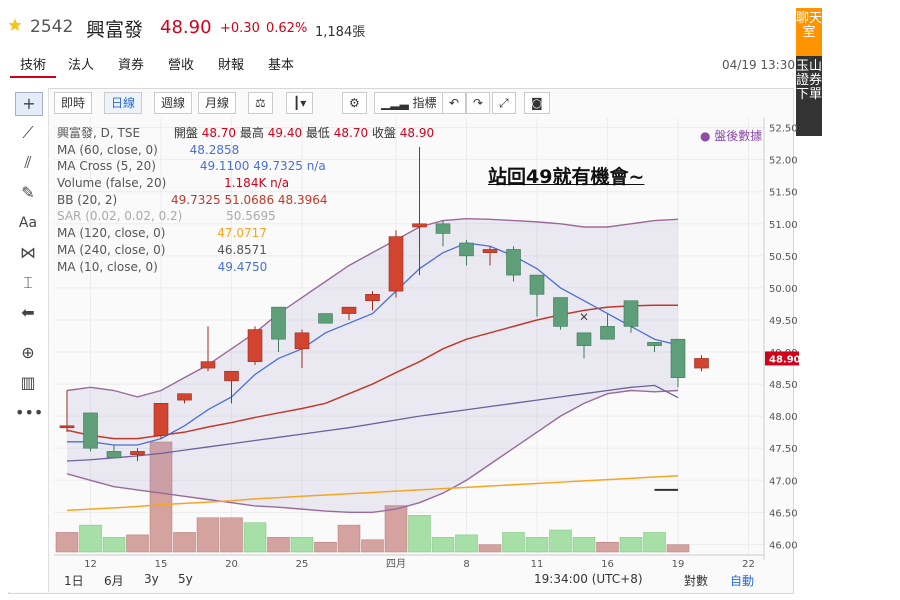 The width and height of the screenshot is (900, 600). Describe the element at coordinates (28, 133) in the screenshot. I see `trendline-icon: ⟋` at that location.